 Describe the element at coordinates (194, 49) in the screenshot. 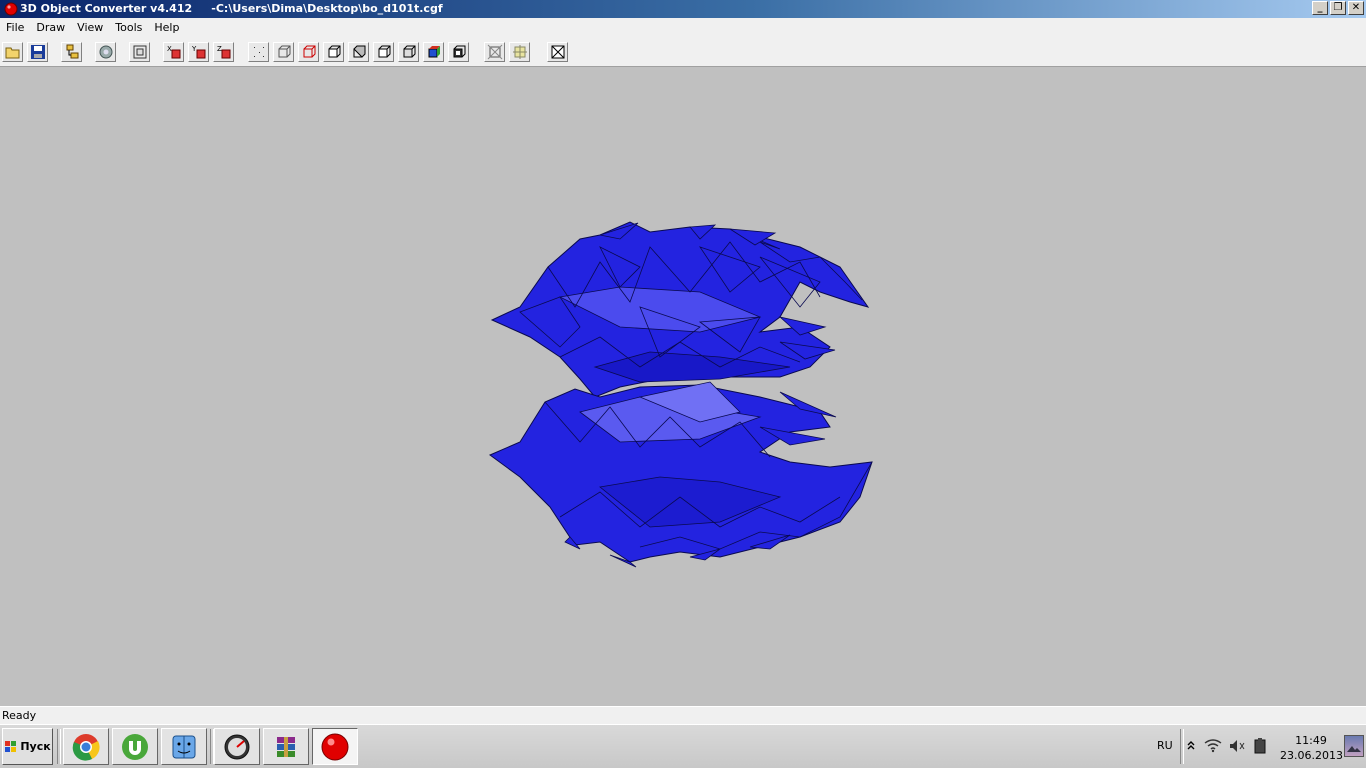

I see `svg-text: Y` at that location.